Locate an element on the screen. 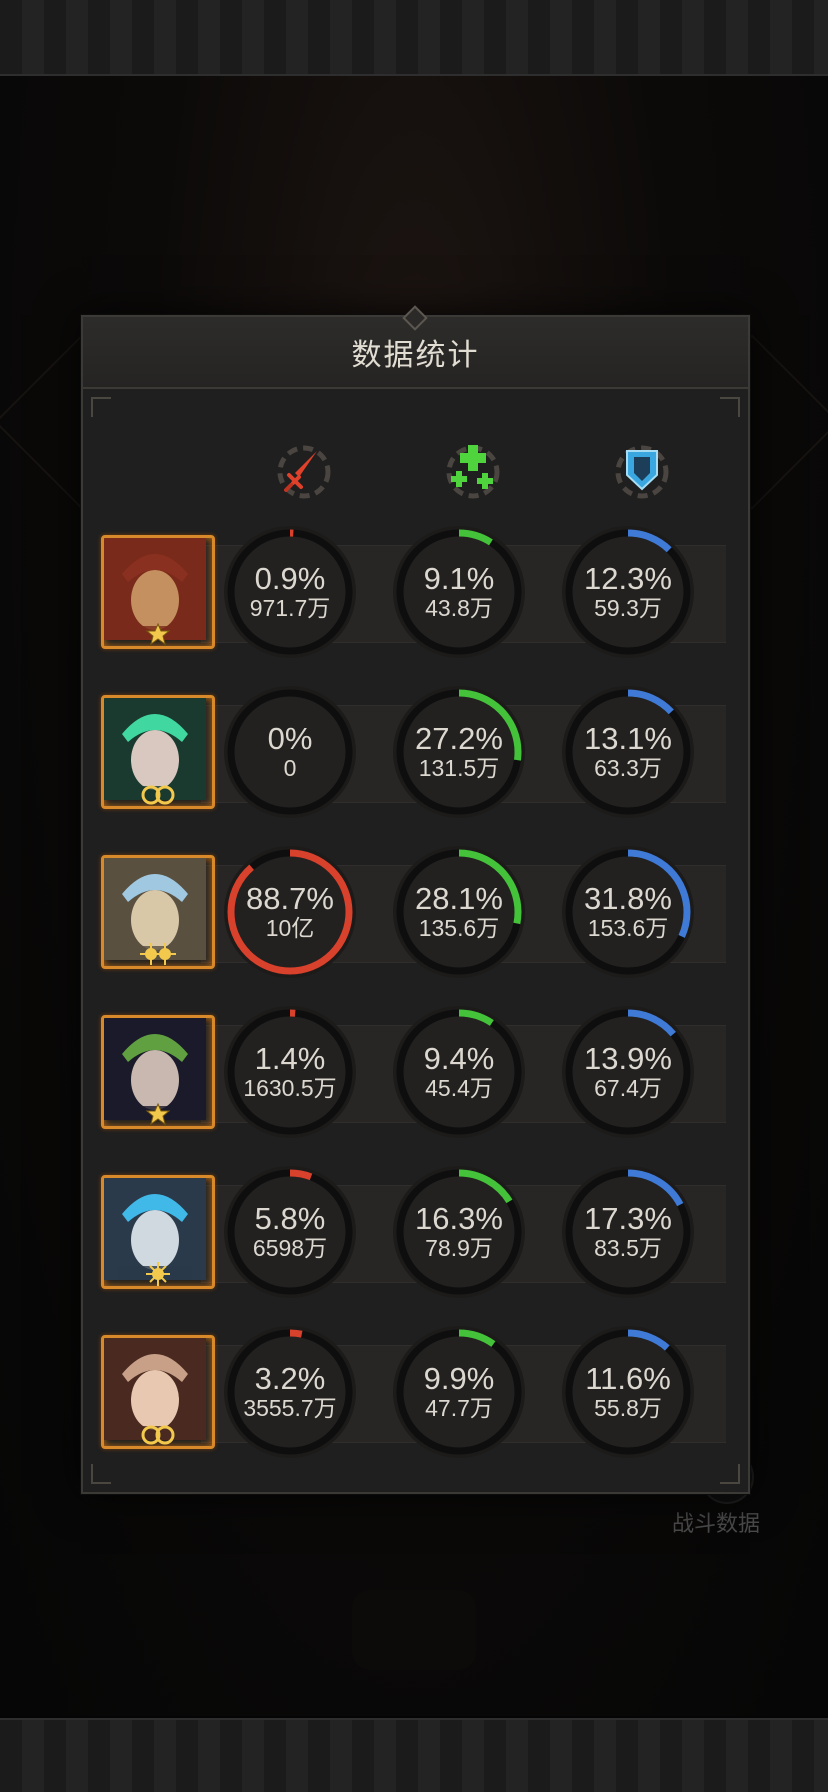 The image size is (828, 1792). stat-ring-shield: 11.6% 55.8万 is located at coordinates (628, 1392).